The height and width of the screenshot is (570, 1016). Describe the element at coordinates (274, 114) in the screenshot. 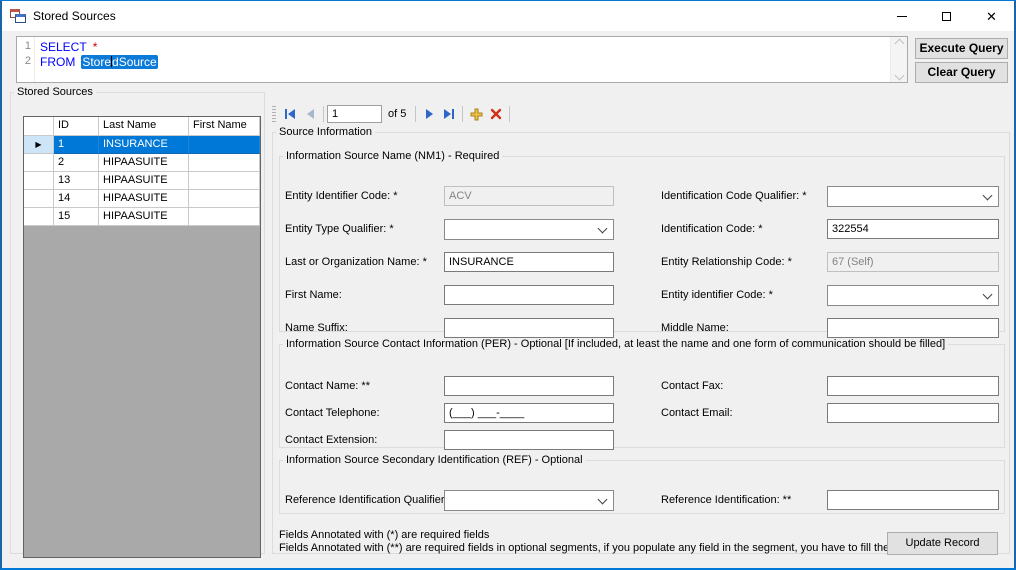

I see `toolbar-grip` at that location.